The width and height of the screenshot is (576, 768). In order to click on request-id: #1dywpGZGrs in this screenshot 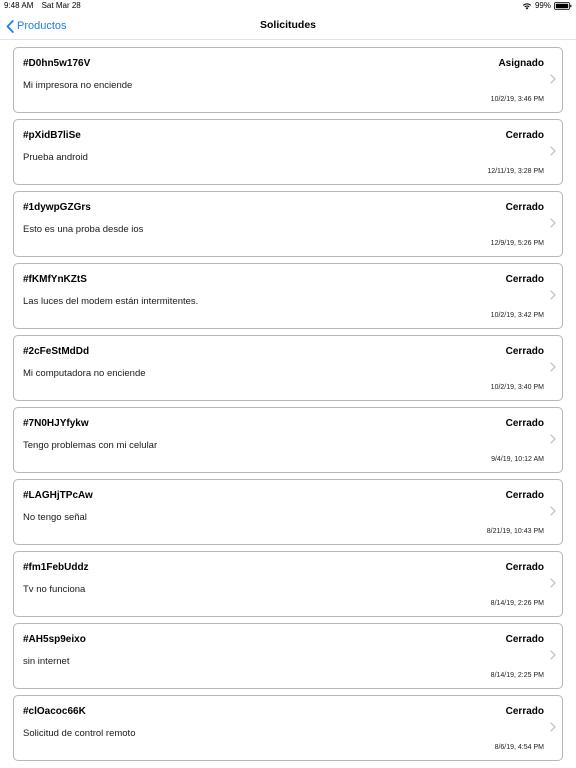, I will do `click(57, 207)`.